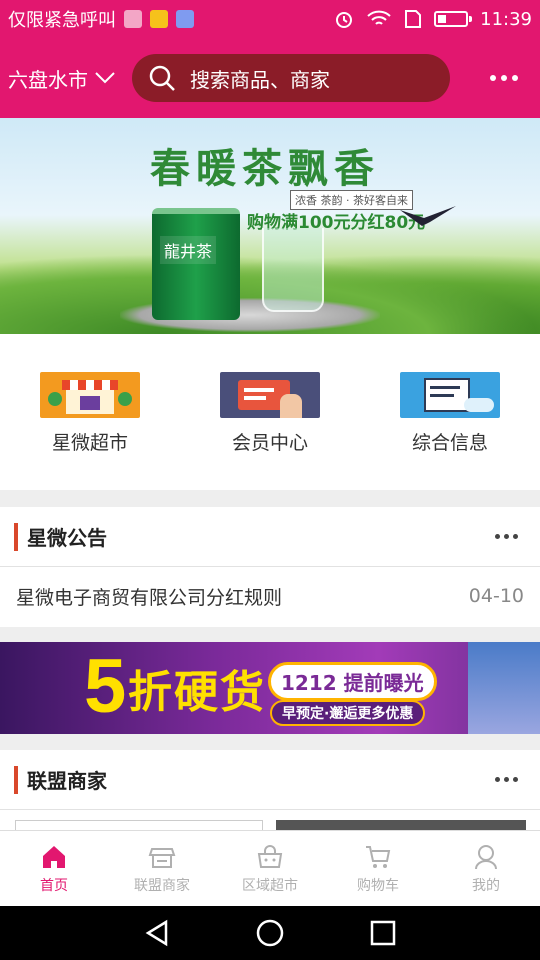 The height and width of the screenshot is (960, 540). I want to click on ad-tag: 1212 提前曝光, so click(352, 681).